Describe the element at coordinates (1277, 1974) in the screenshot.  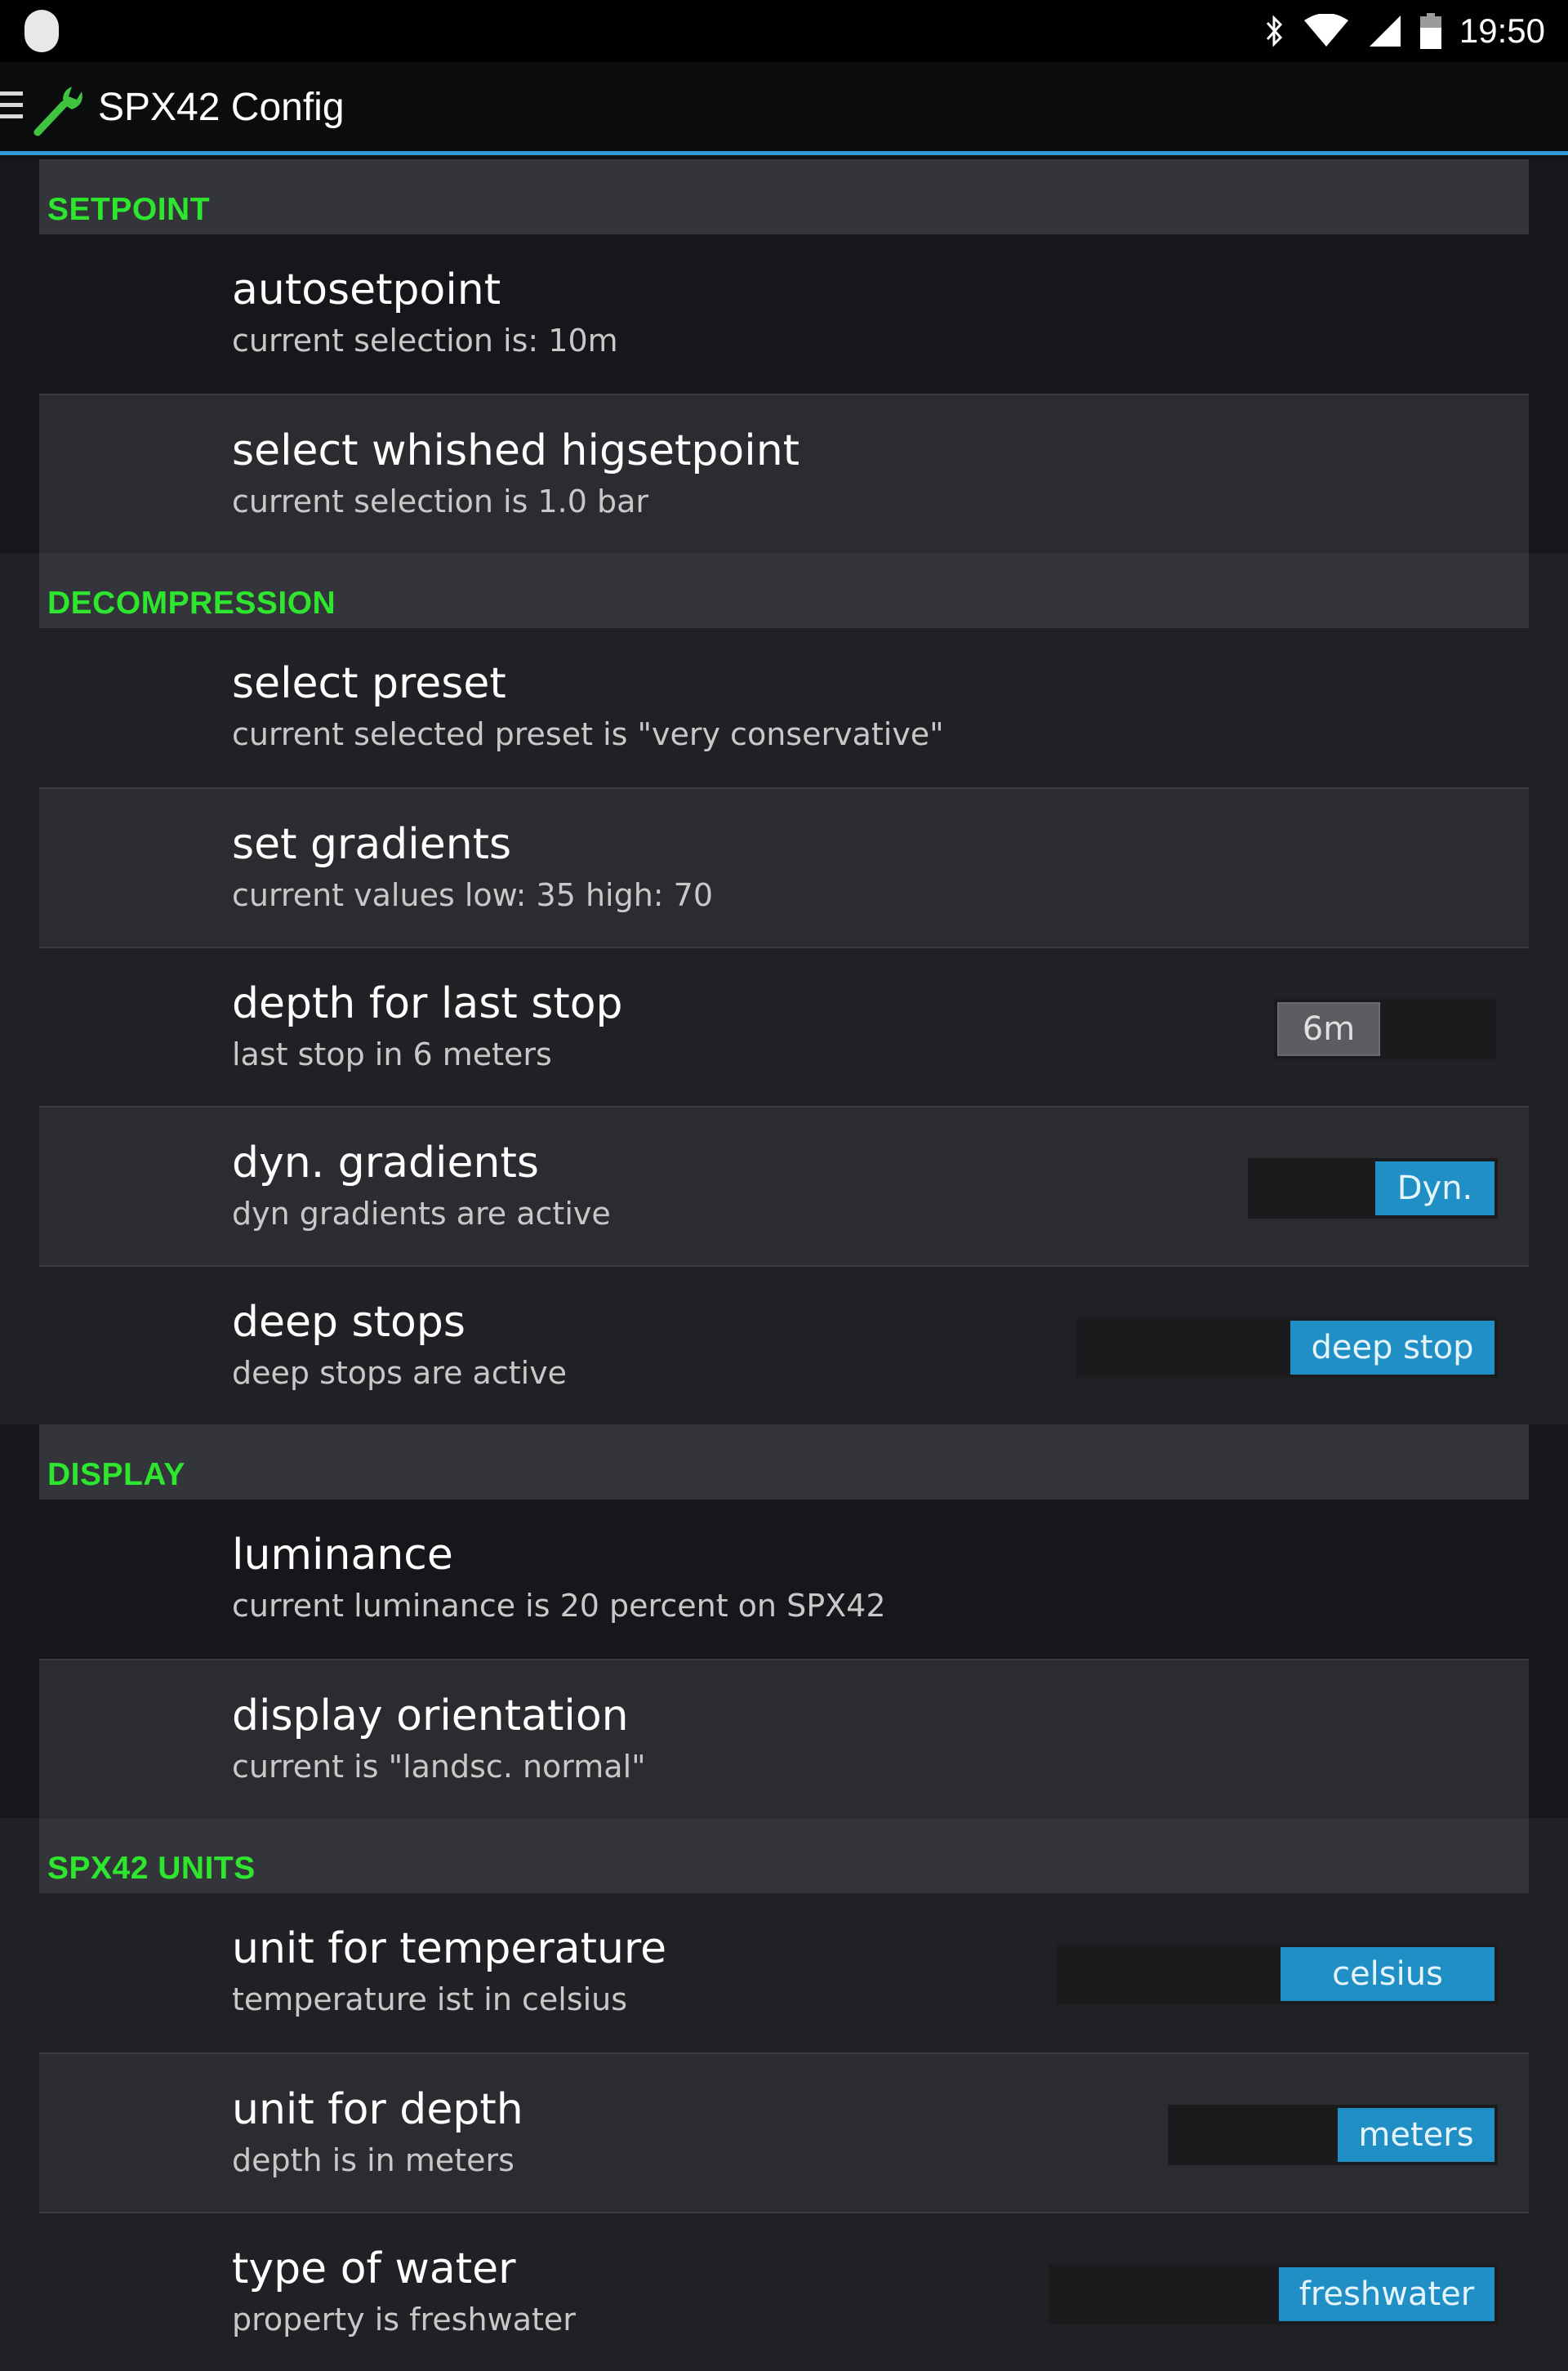
I see `temperature-unit-toggle: celsius` at that location.